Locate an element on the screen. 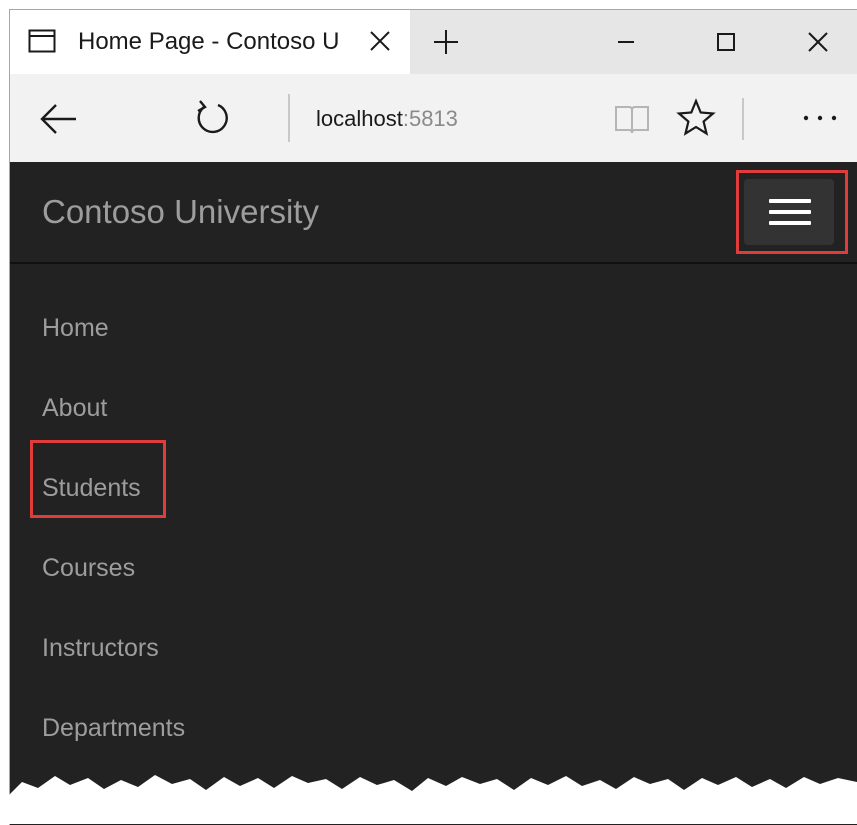  toolbar-separator is located at coordinates (743, 119).